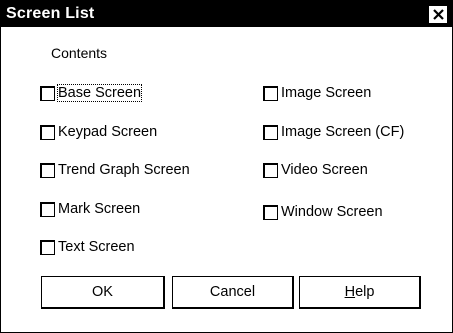 Image resolution: width=453 pixels, height=333 pixels. I want to click on base-screen-checkbox, so click(47, 93).